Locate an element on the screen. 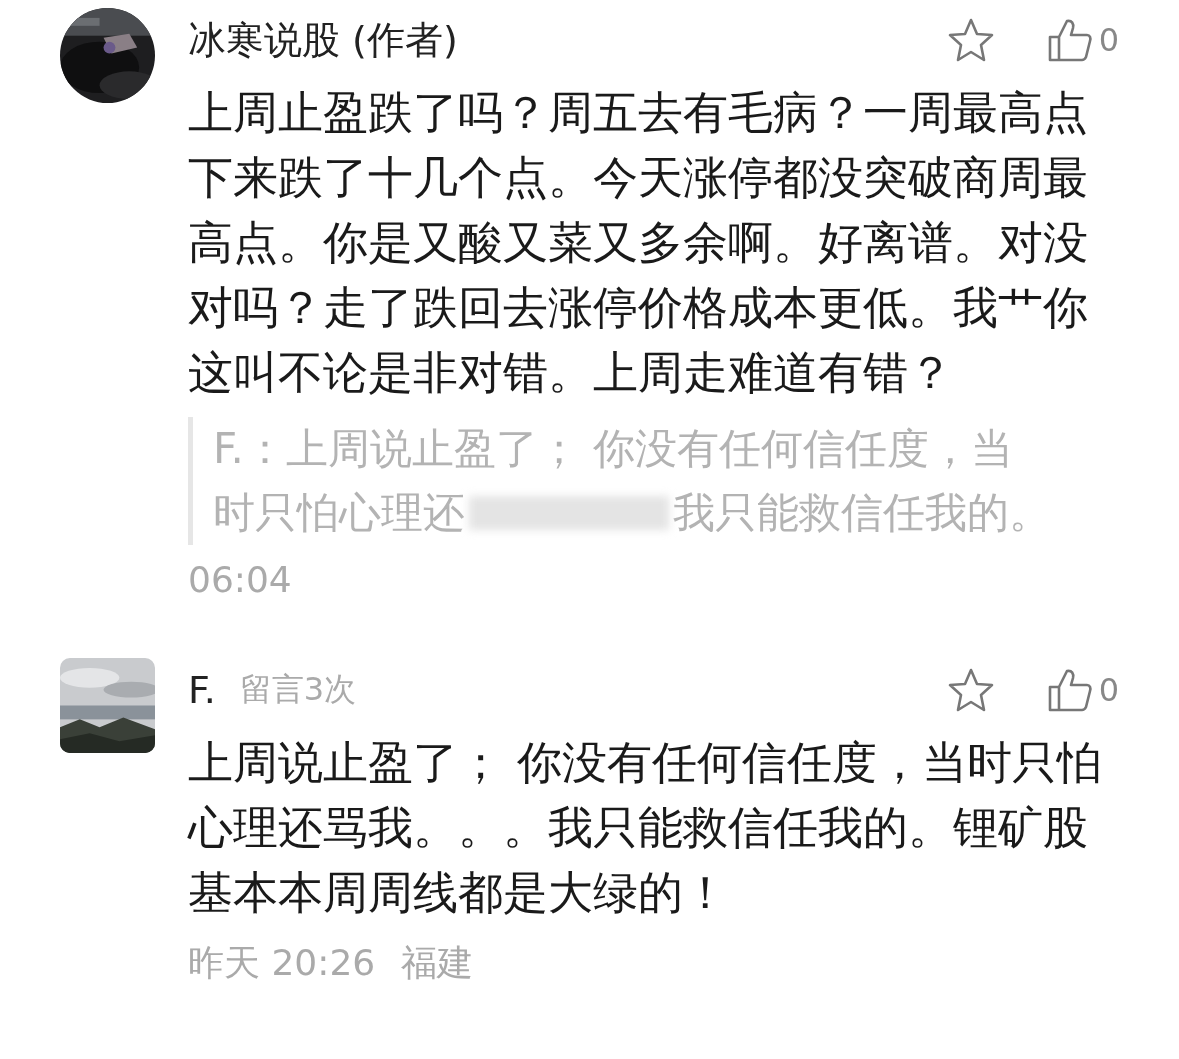  user-name: F. is located at coordinates (202, 690).